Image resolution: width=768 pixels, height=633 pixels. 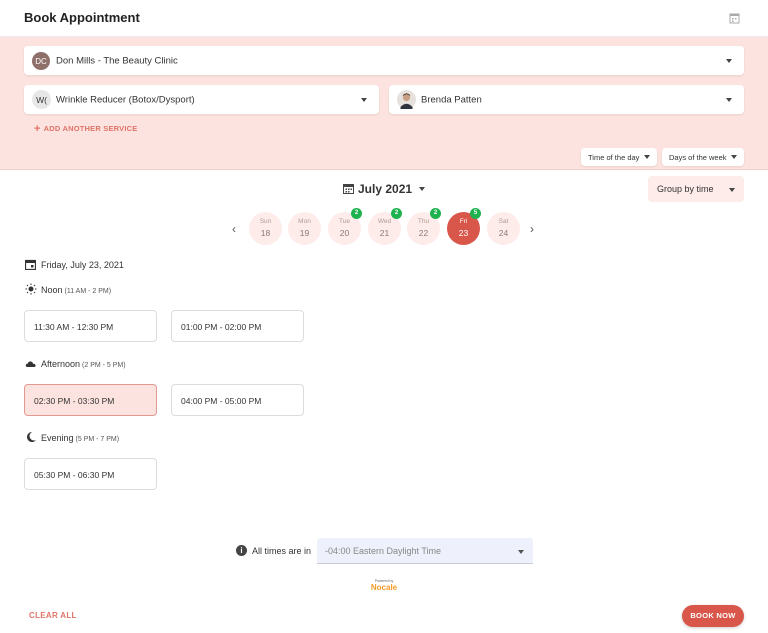 I want to click on info-icon: i, so click(x=241, y=550).